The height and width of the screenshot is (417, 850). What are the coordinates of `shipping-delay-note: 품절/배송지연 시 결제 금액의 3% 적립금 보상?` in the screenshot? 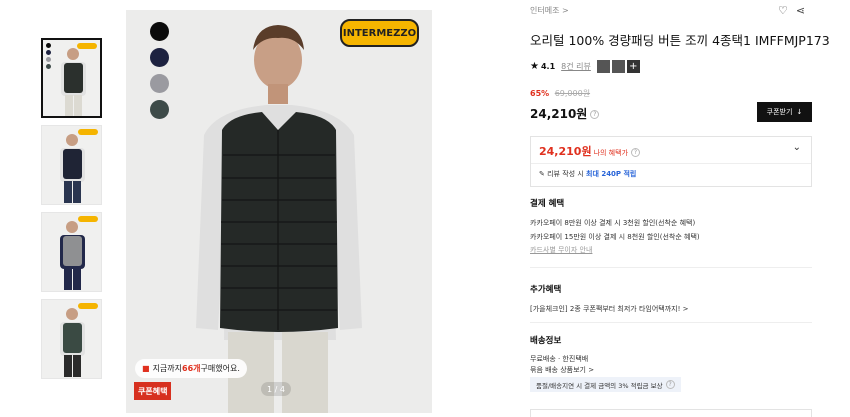 It's located at (605, 384).